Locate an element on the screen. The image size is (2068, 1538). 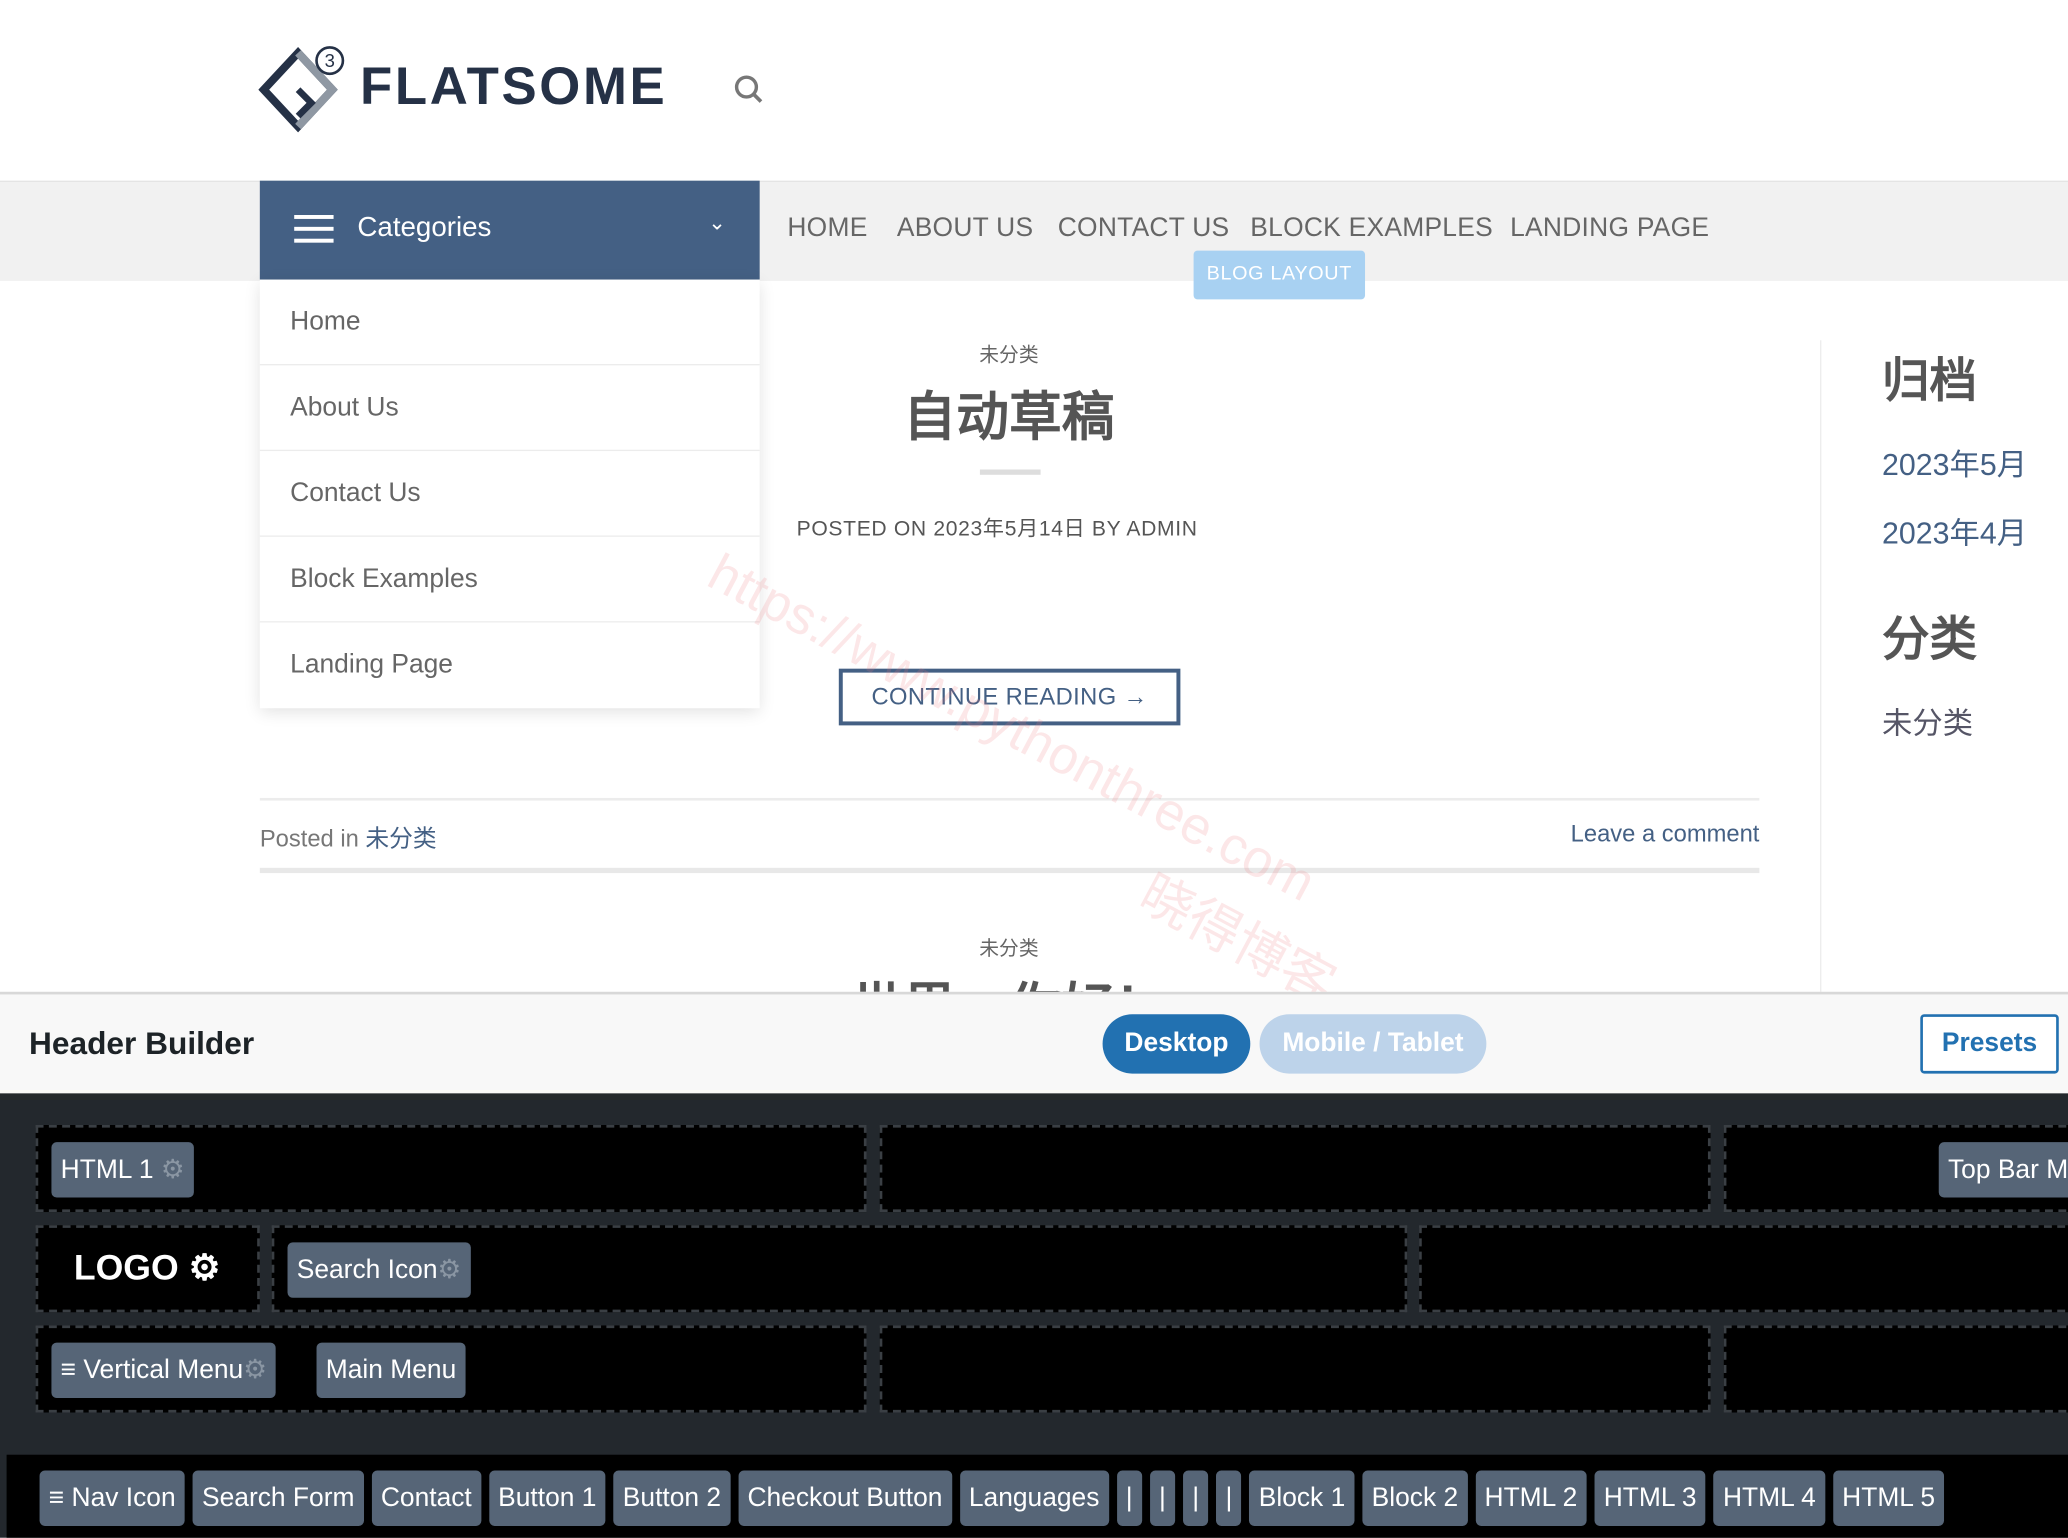
categories-label: Categories is located at coordinates (424, 227).